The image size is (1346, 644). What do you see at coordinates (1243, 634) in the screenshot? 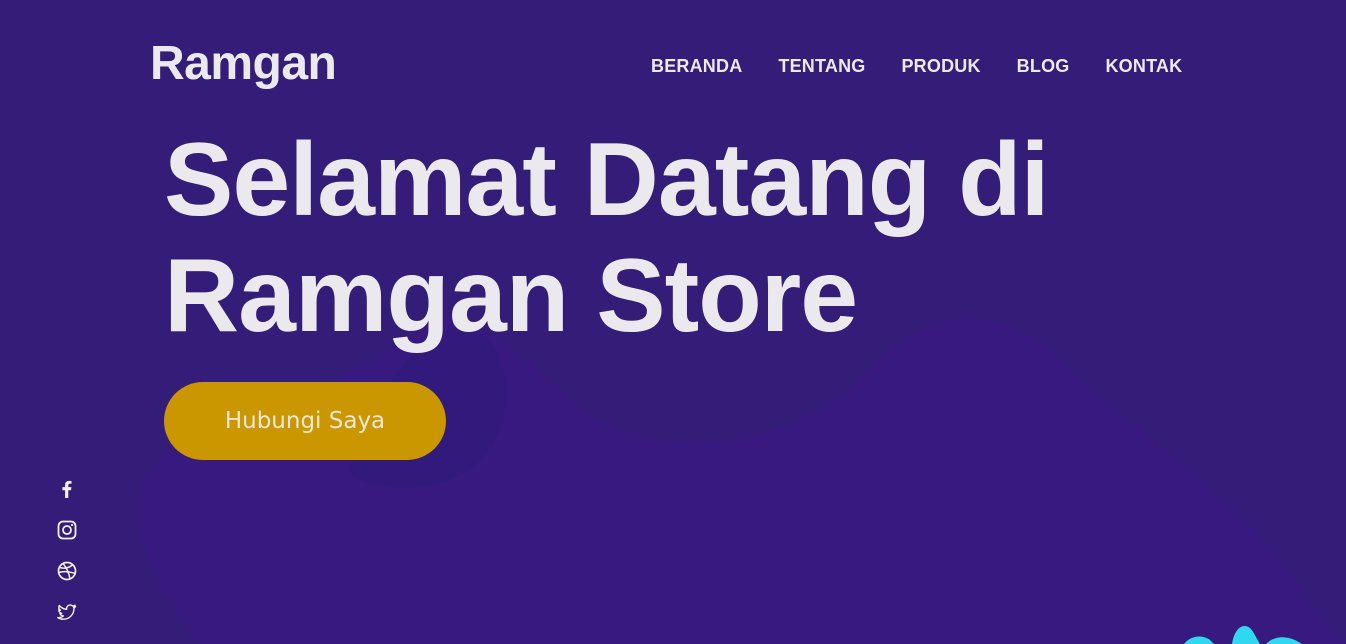
I see `decorative-cyan-shape` at bounding box center [1243, 634].